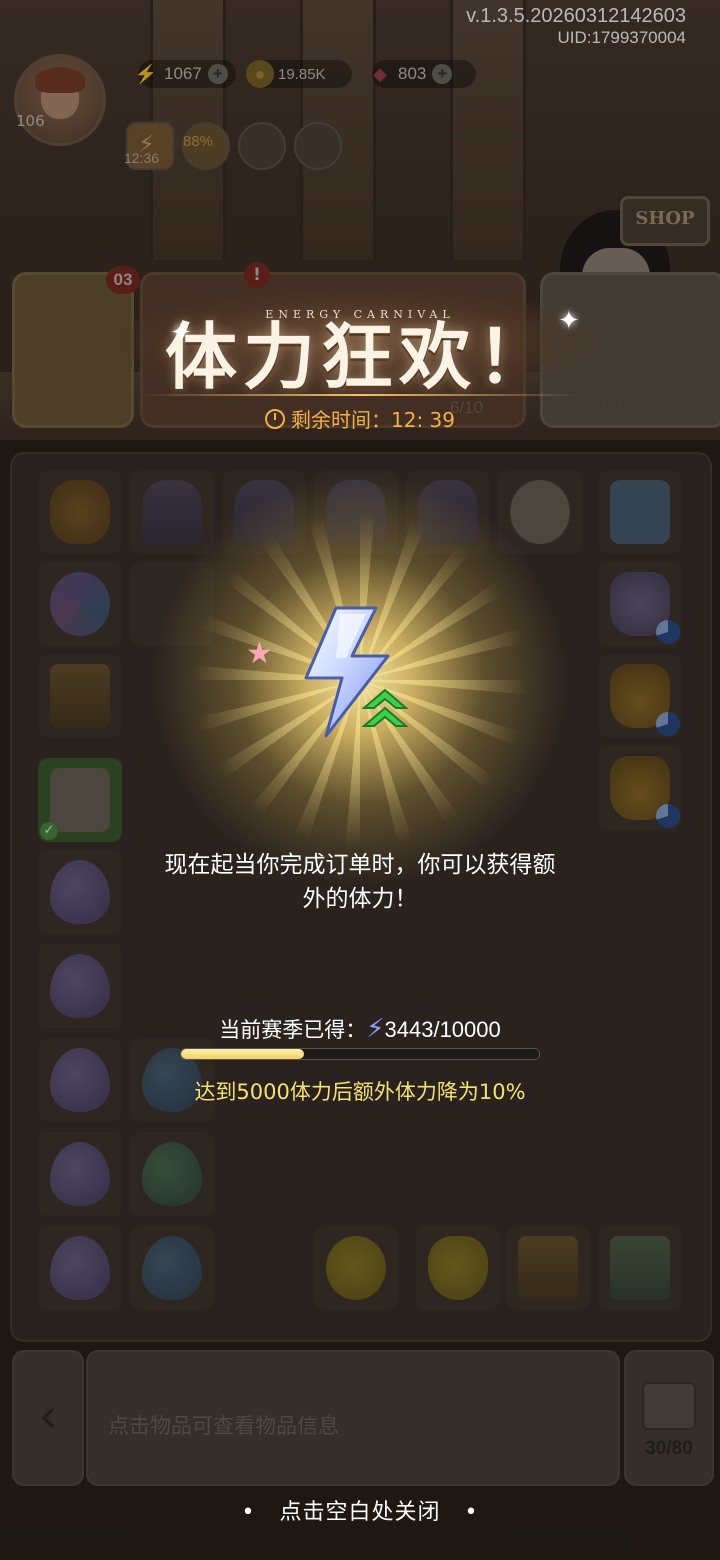 The image size is (720, 1560). I want to click on event-title: 体力狂欢！, so click(359, 356).